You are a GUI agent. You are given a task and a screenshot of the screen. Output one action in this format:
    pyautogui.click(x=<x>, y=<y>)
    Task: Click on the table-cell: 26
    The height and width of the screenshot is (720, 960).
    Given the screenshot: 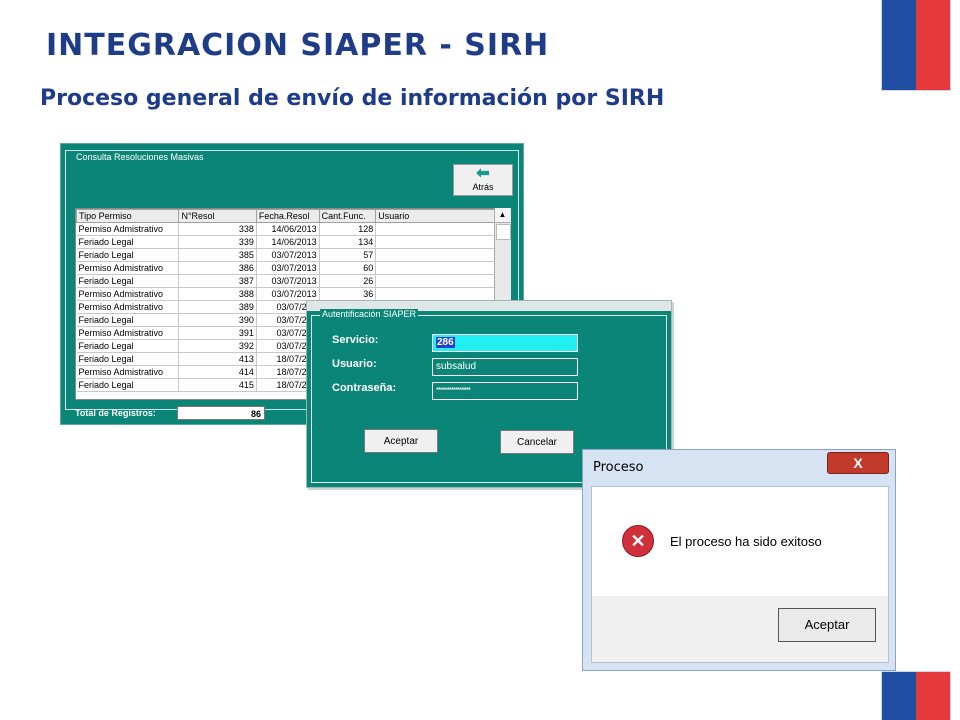 What is the action you would take?
    pyautogui.click(x=348, y=281)
    